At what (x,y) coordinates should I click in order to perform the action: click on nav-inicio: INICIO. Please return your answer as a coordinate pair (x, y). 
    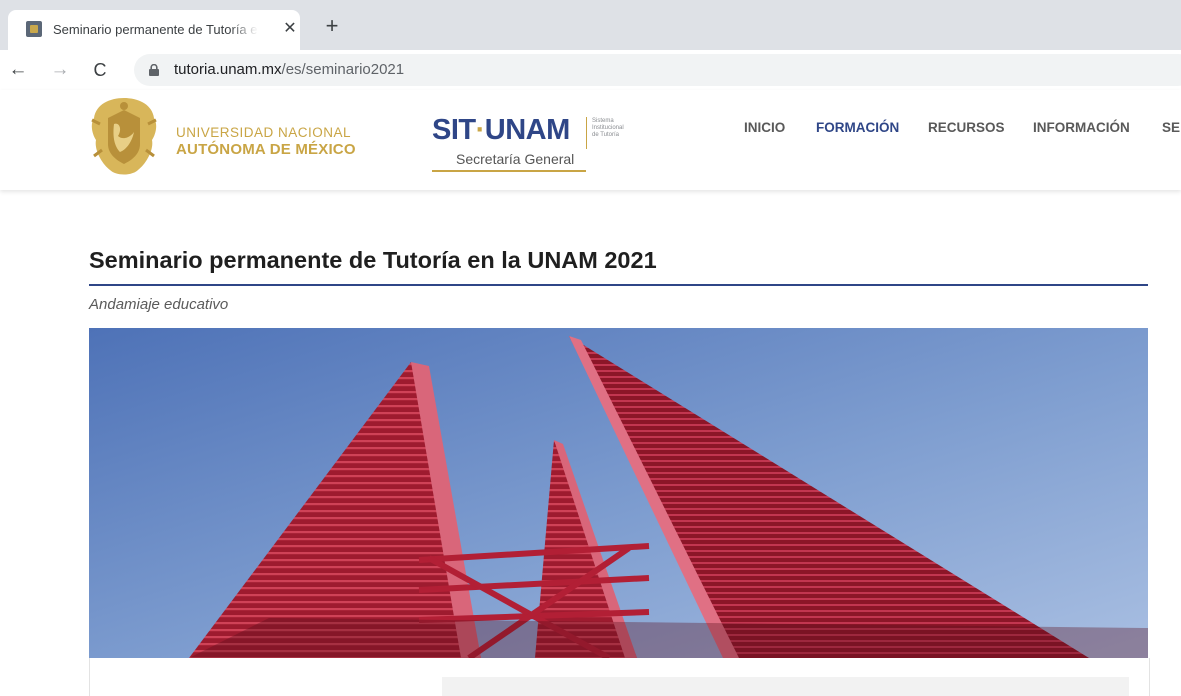
    Looking at the image, I should click on (764, 128).